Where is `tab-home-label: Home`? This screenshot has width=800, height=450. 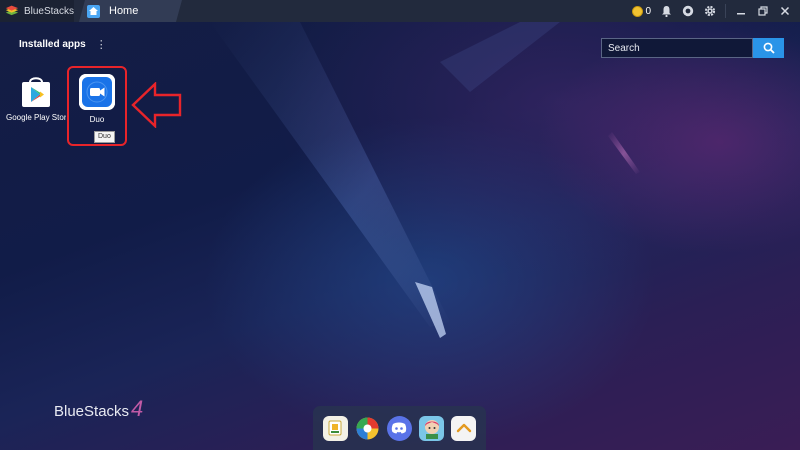
tab-home-label: Home is located at coordinates (124, 11).